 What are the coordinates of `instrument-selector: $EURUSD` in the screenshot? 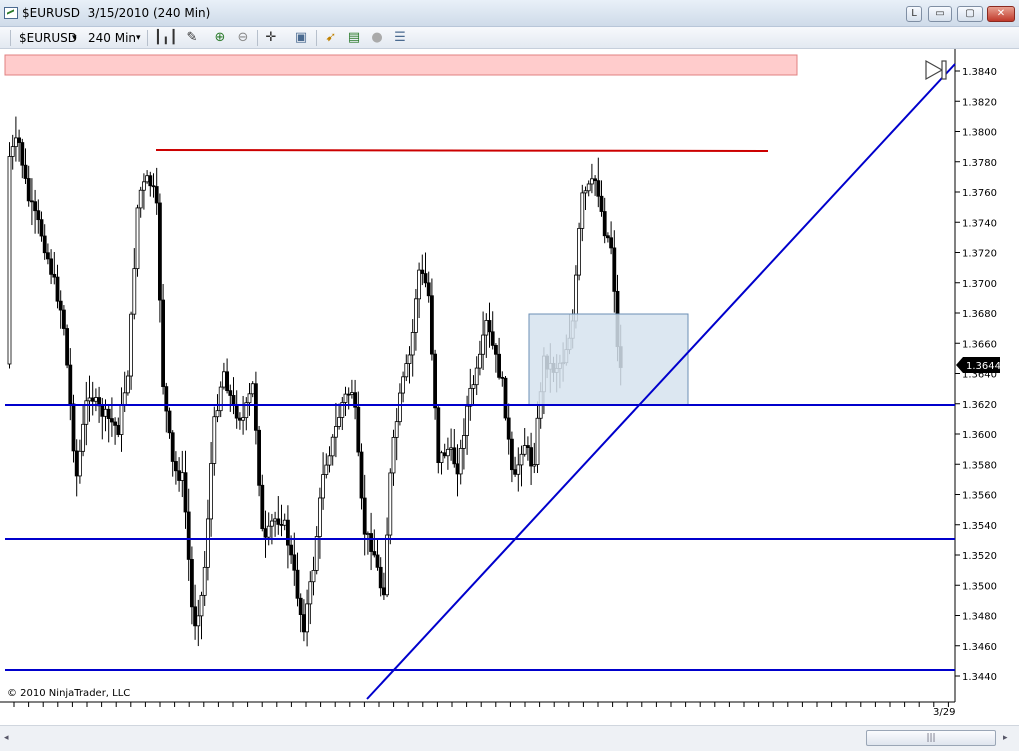 It's located at (48, 38).